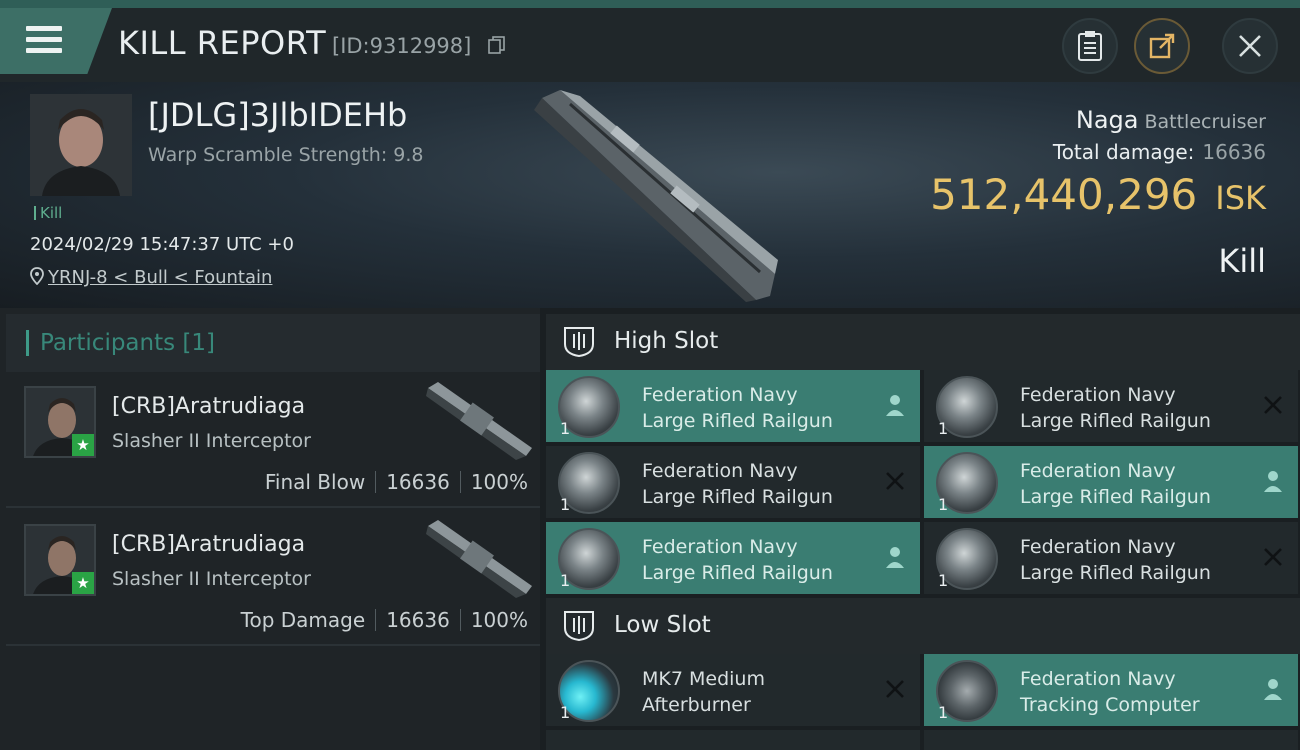  What do you see at coordinates (1111, 690) in the screenshot?
I see `module-slot: 1 Federation Navy Tracking Computer` at bounding box center [1111, 690].